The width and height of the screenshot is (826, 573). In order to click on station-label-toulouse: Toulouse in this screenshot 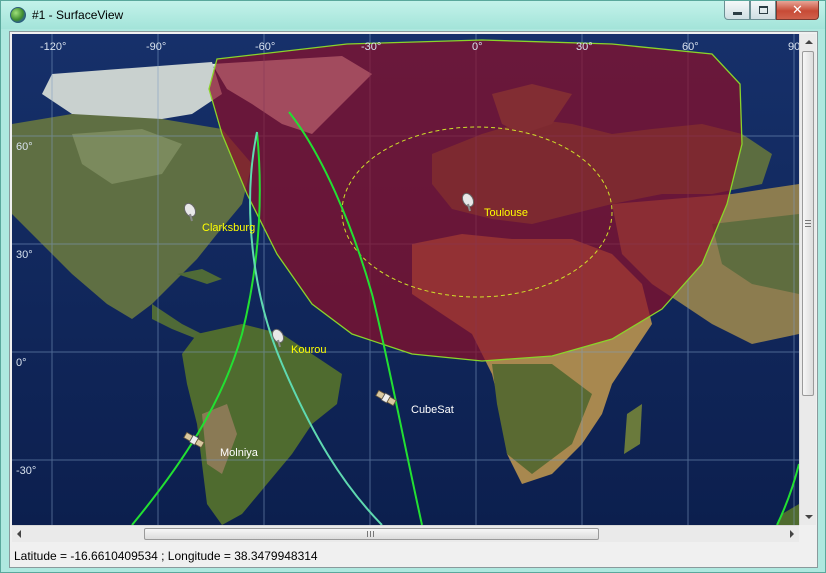, I will do `click(506, 213)`.